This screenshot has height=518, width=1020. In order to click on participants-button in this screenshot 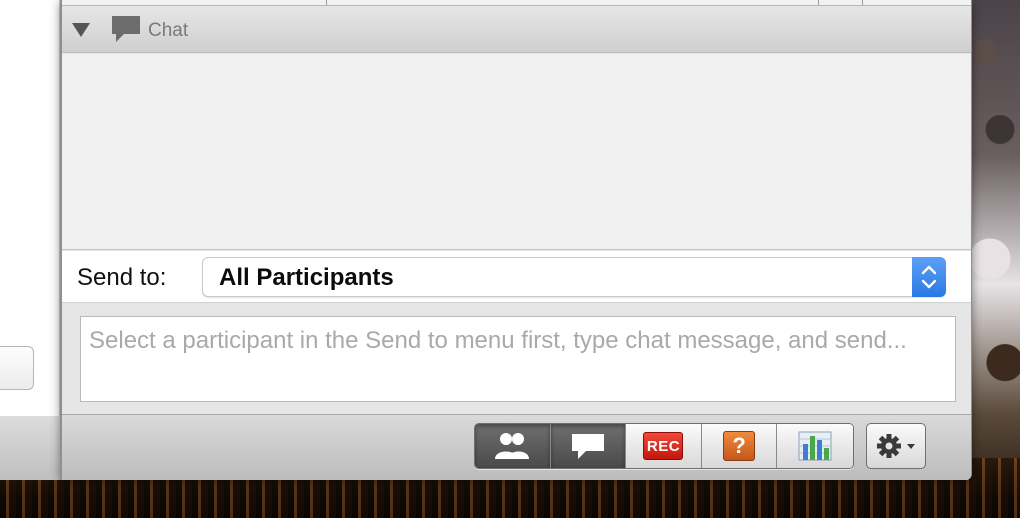, I will do `click(513, 446)`.